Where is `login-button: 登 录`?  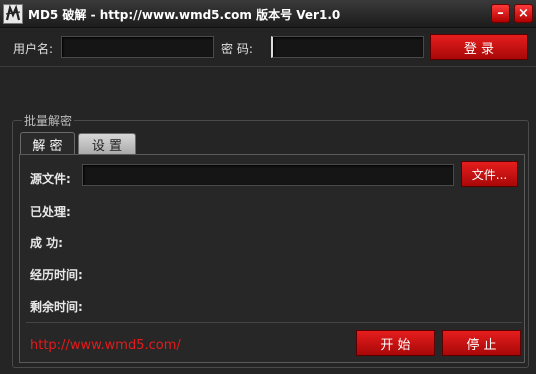 login-button: 登 录 is located at coordinates (479, 47).